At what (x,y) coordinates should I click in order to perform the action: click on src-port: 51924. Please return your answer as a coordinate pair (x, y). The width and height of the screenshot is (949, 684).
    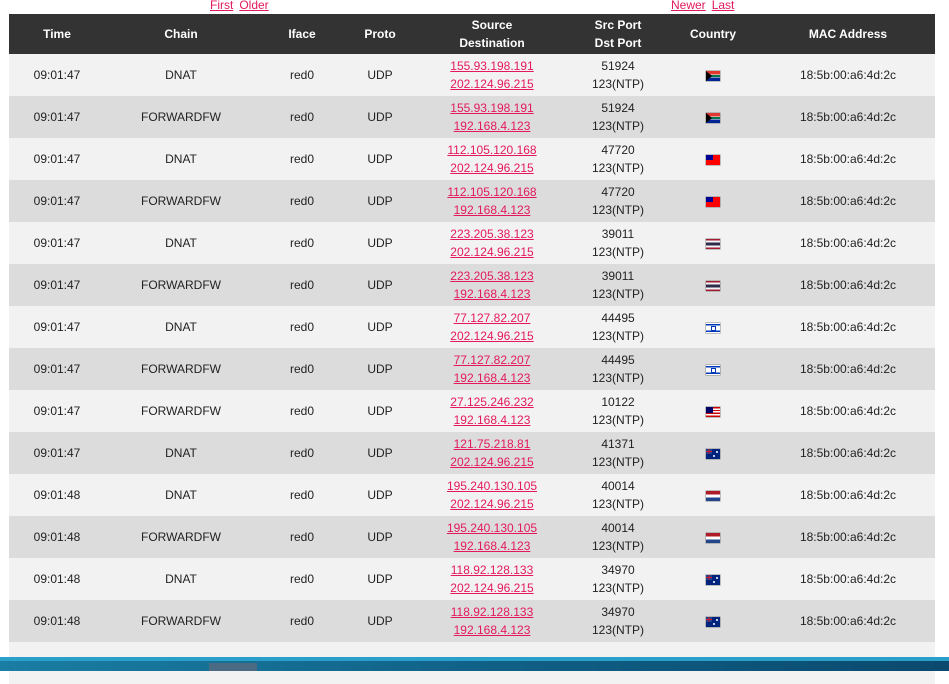
    Looking at the image, I should click on (618, 66).